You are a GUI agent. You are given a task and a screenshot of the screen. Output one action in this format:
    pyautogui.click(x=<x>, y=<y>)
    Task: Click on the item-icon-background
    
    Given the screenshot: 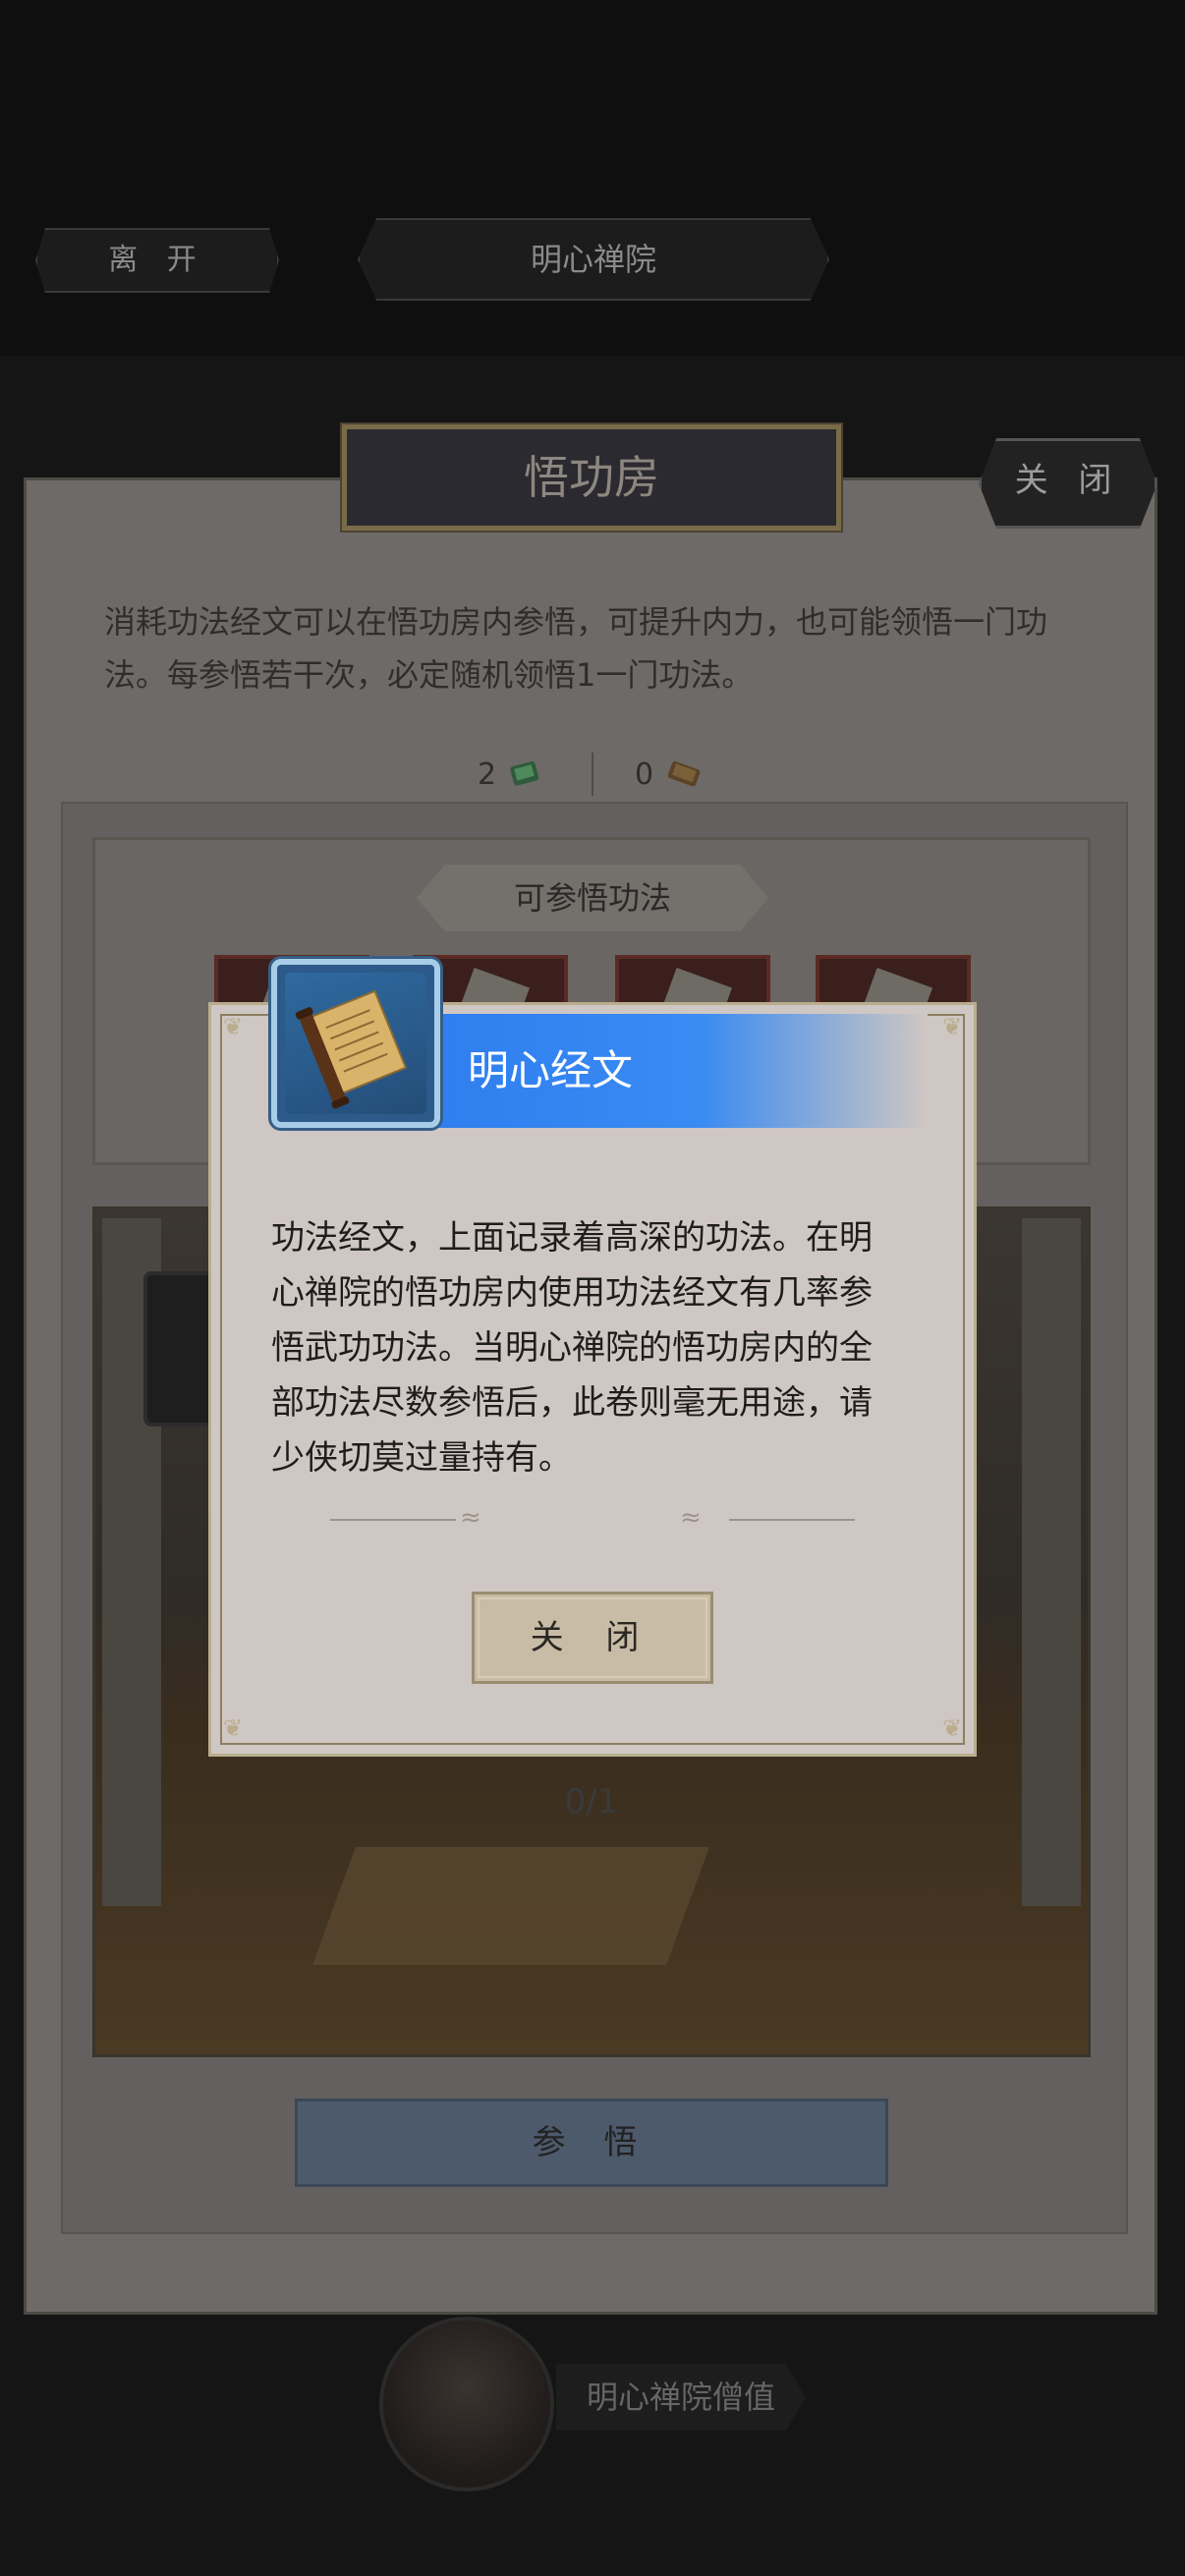 What is the action you would take?
    pyautogui.click(x=355, y=1043)
    